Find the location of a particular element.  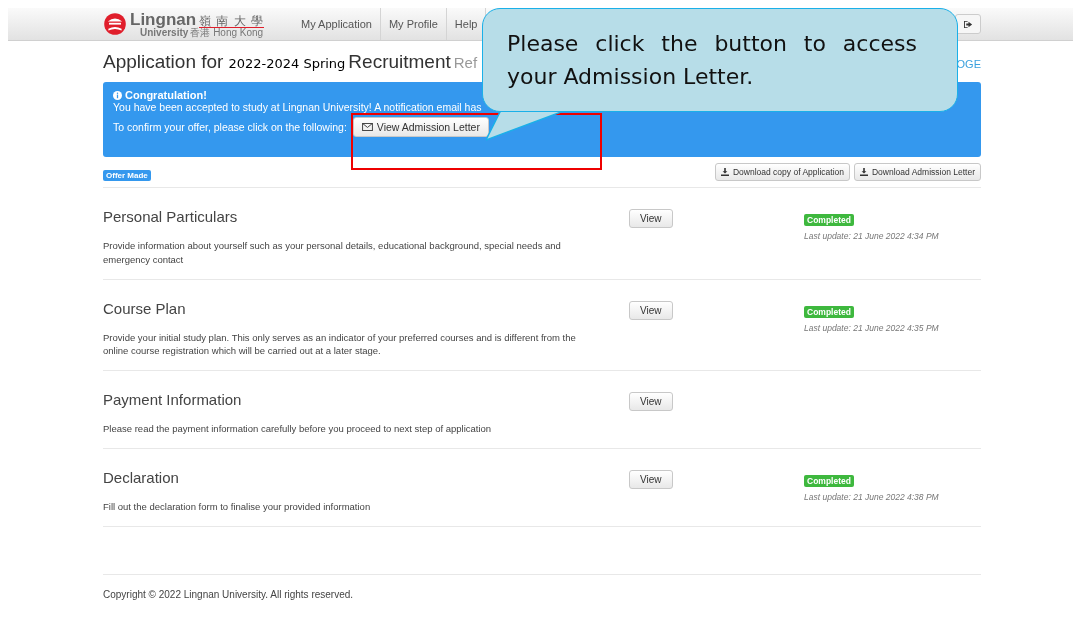

info-icon is located at coordinates (117, 95).